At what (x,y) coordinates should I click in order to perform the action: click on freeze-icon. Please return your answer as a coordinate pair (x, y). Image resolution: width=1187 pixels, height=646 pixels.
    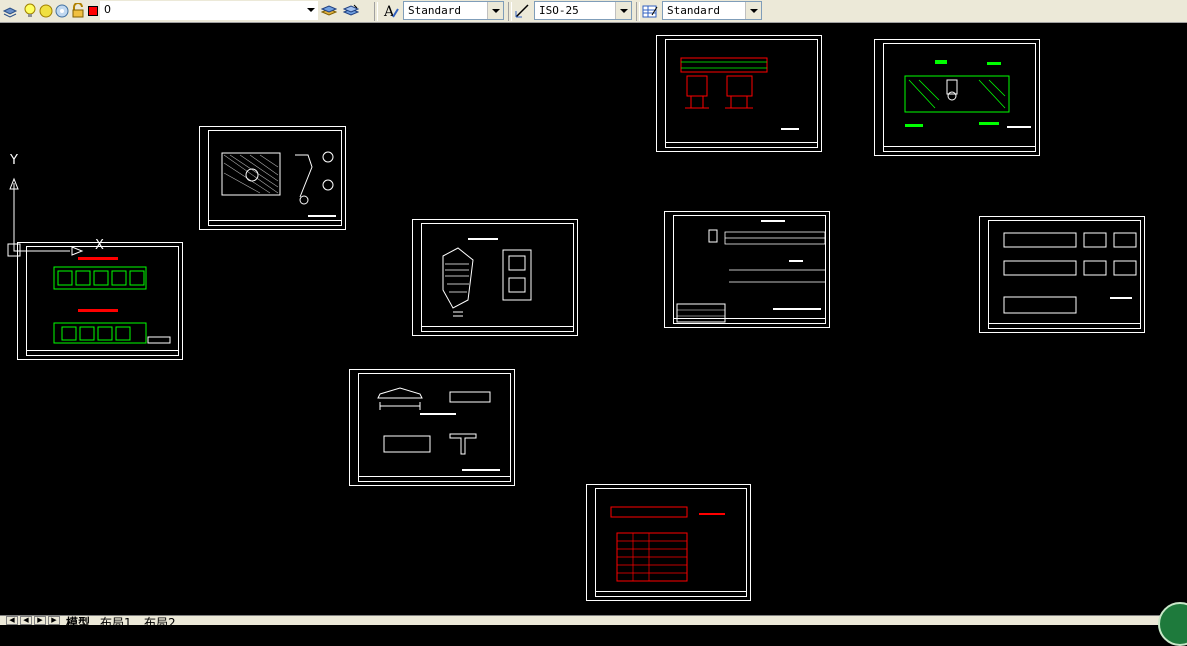
    Looking at the image, I should click on (62, 11).